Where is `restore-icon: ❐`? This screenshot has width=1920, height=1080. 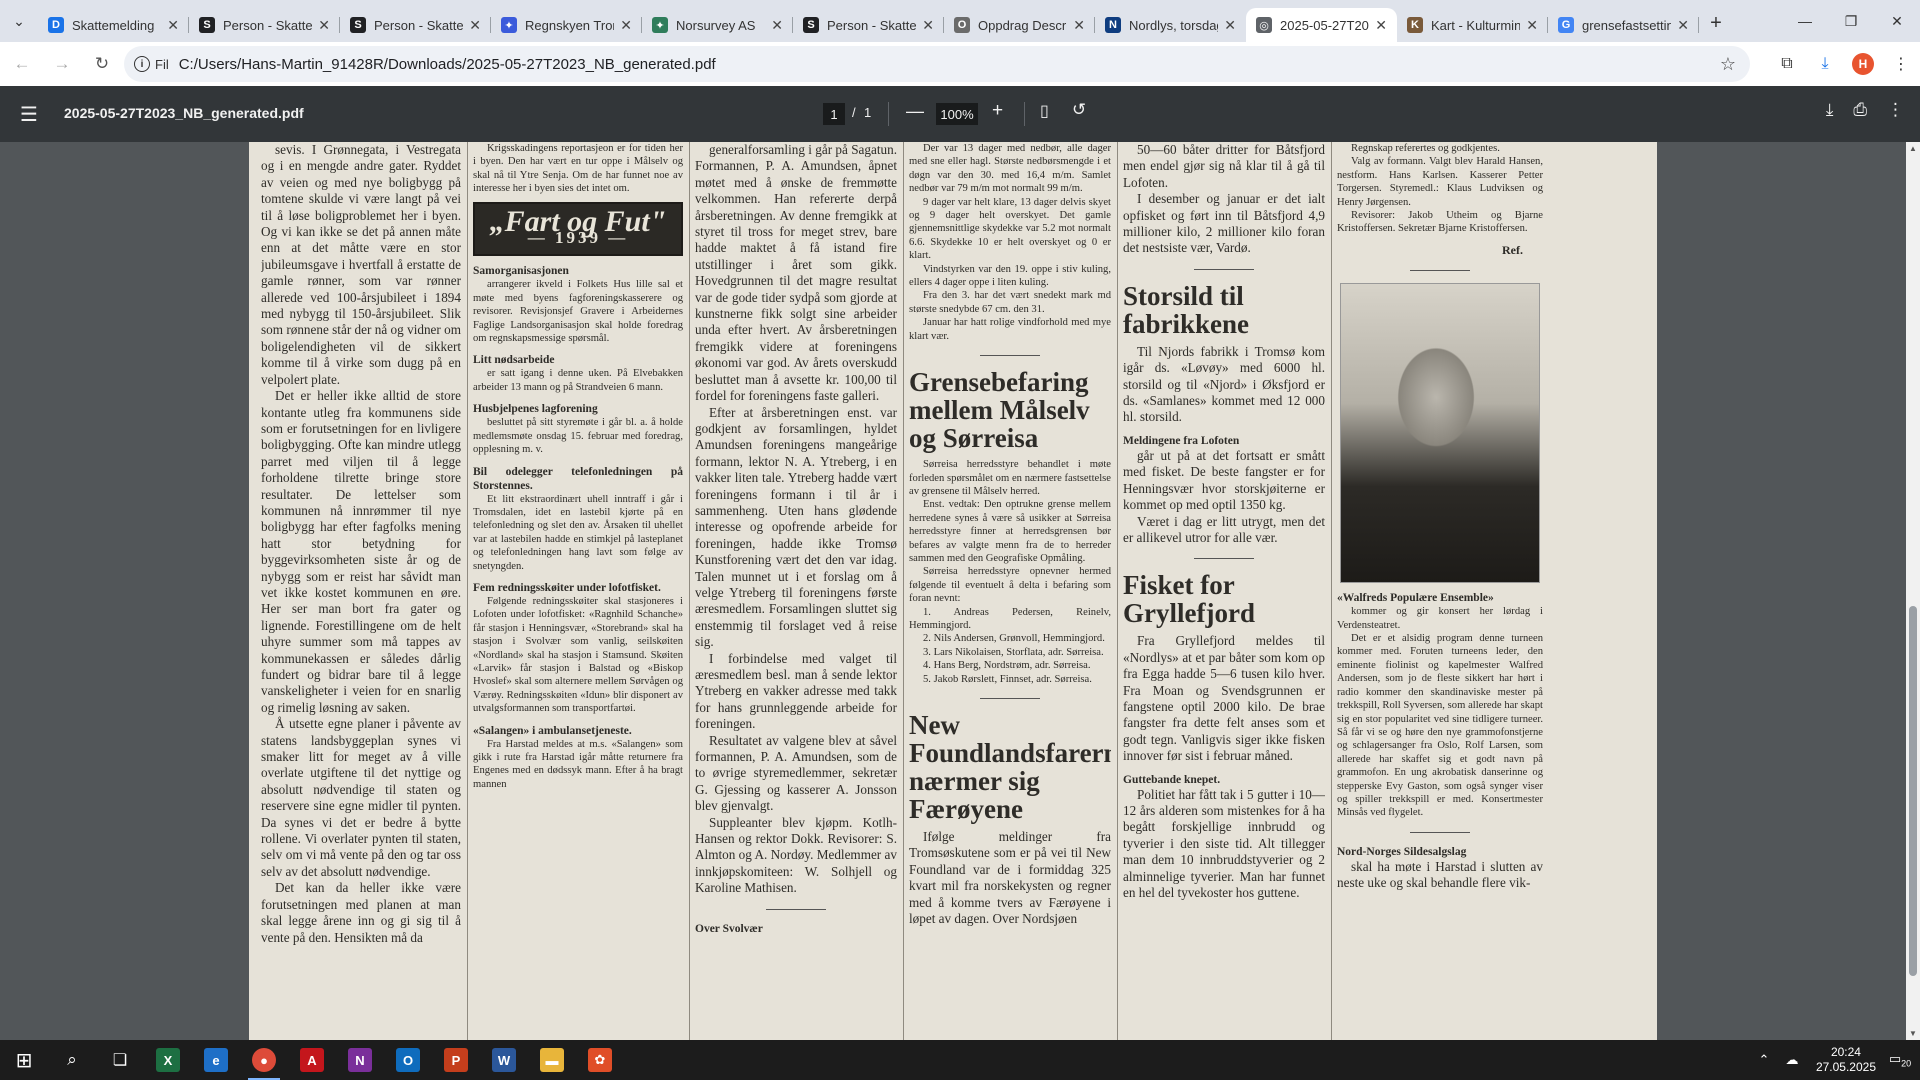
restore-icon: ❐ is located at coordinates (1851, 21).